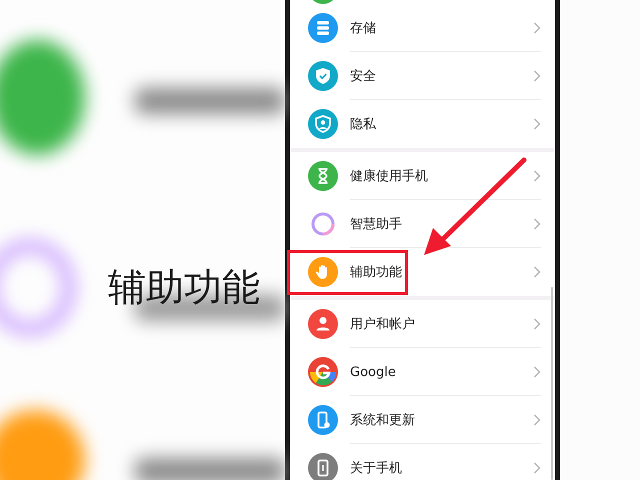 The image size is (640, 480). Describe the element at coordinates (323, 324) in the screenshot. I see `user-icon` at that location.